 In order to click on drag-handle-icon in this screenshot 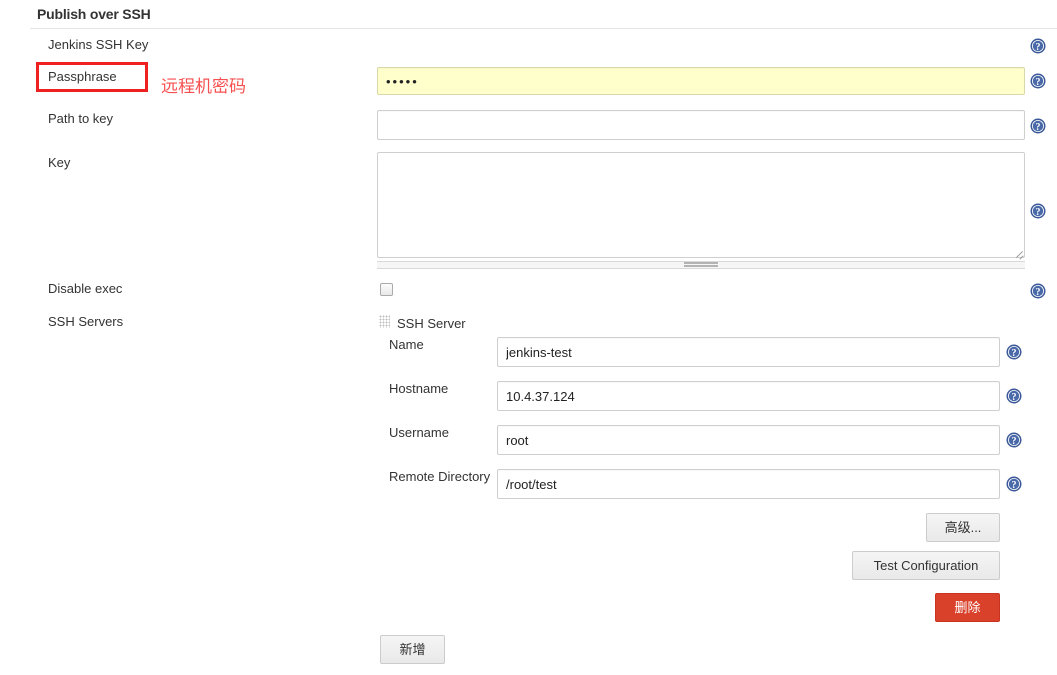, I will do `click(384, 321)`.